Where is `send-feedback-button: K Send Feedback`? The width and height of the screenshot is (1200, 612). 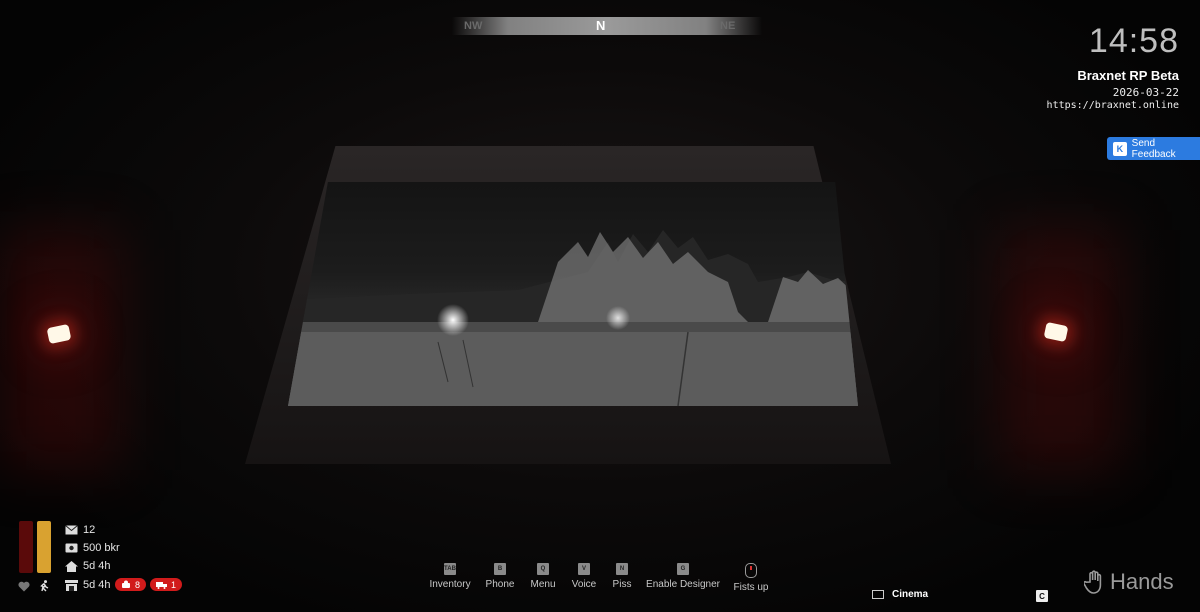 send-feedback-button: K Send Feedback is located at coordinates (1153, 148).